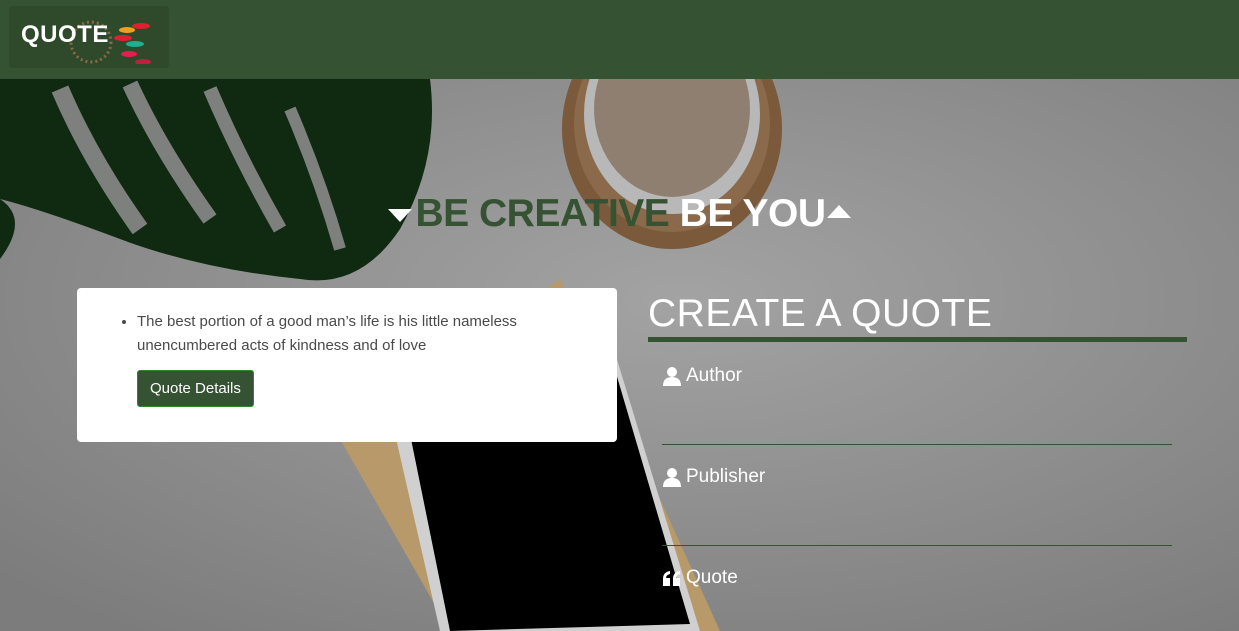  What do you see at coordinates (712, 577) in the screenshot?
I see `quote-label: Quote` at bounding box center [712, 577].